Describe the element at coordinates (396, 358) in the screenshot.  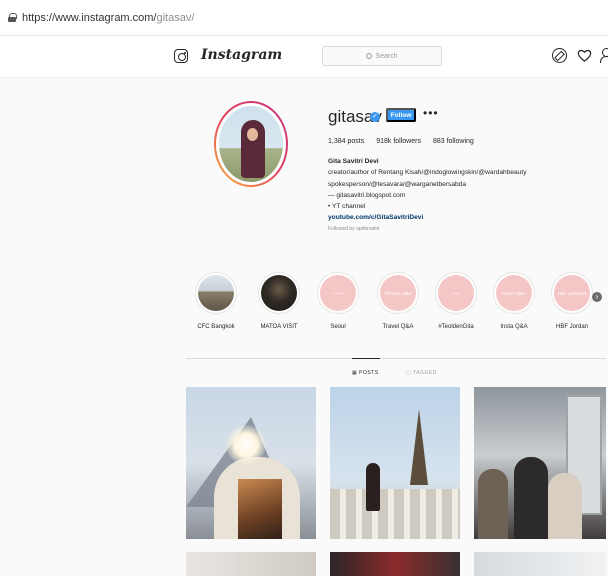
I see `tabs-divider` at that location.